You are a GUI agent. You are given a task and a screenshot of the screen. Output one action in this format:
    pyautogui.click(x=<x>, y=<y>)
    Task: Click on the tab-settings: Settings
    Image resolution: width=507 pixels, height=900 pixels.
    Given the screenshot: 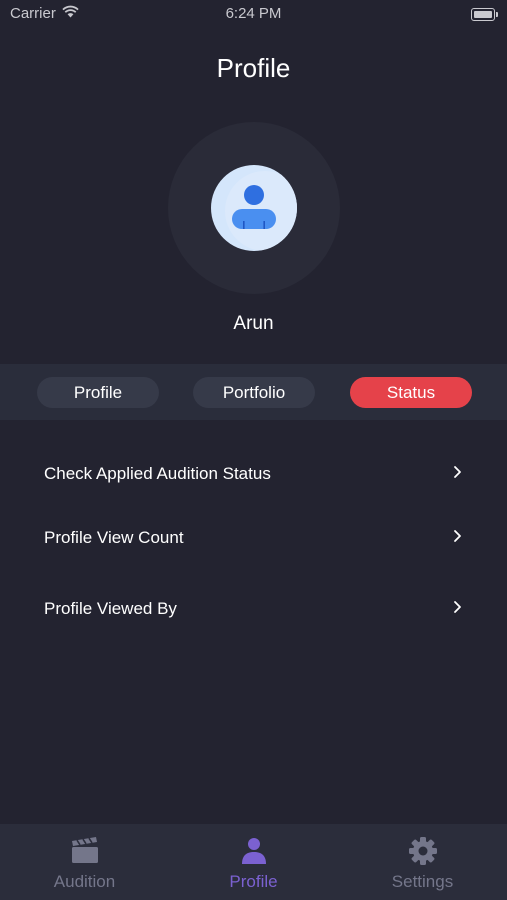 What is the action you would take?
    pyautogui.click(x=422, y=862)
    